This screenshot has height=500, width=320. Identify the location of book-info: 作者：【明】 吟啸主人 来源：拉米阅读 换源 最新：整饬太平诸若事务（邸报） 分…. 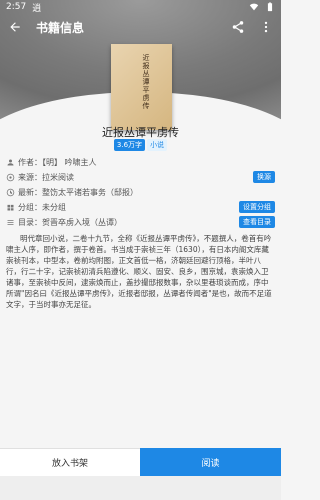
(140, 192).